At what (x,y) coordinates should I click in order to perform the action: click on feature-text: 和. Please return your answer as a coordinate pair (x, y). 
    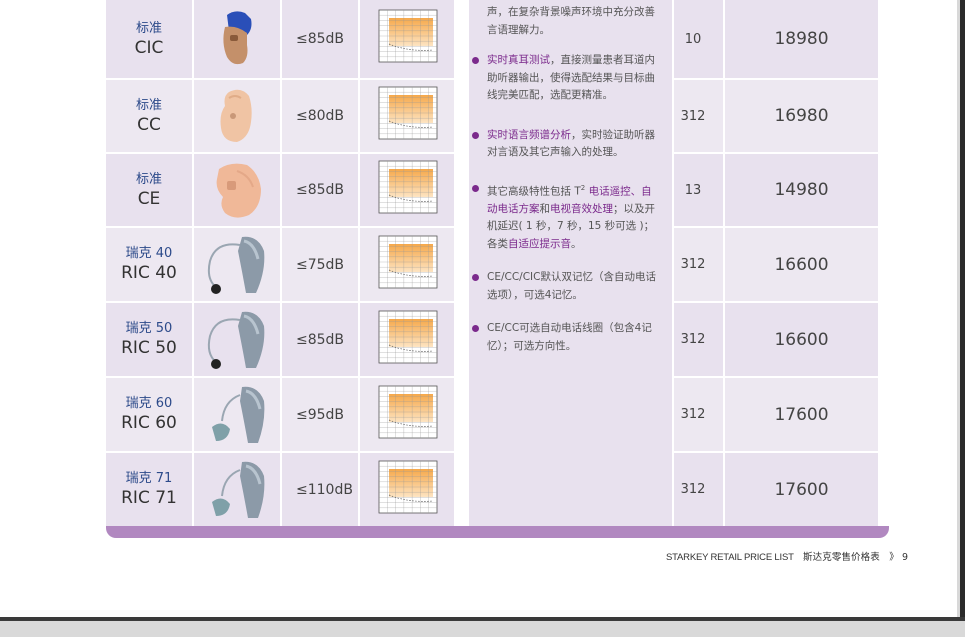
    Looking at the image, I should click on (545, 208).